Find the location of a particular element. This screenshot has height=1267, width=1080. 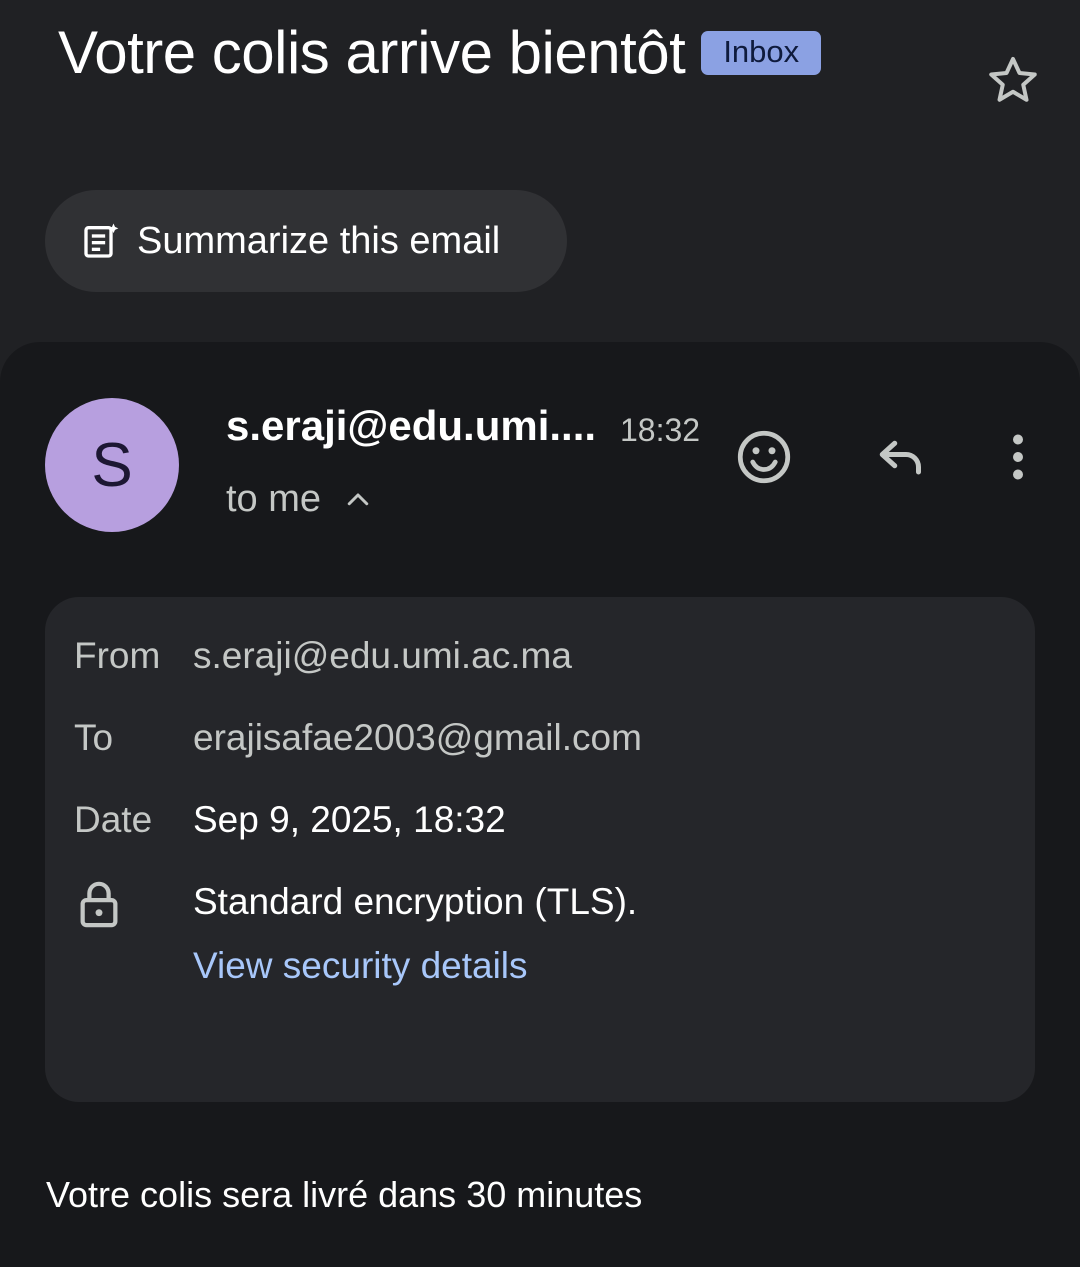

star-outline-icon is located at coordinates (1013, 79).